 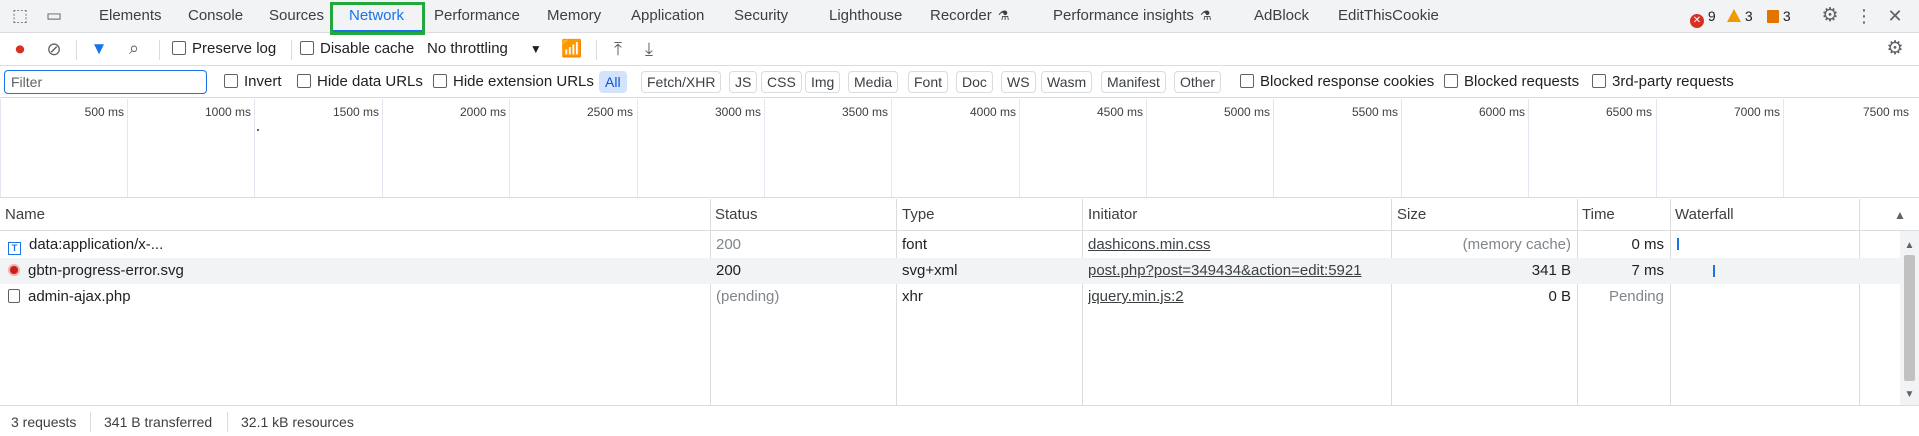 I want to click on toolbar-separator, so click(x=291, y=50).